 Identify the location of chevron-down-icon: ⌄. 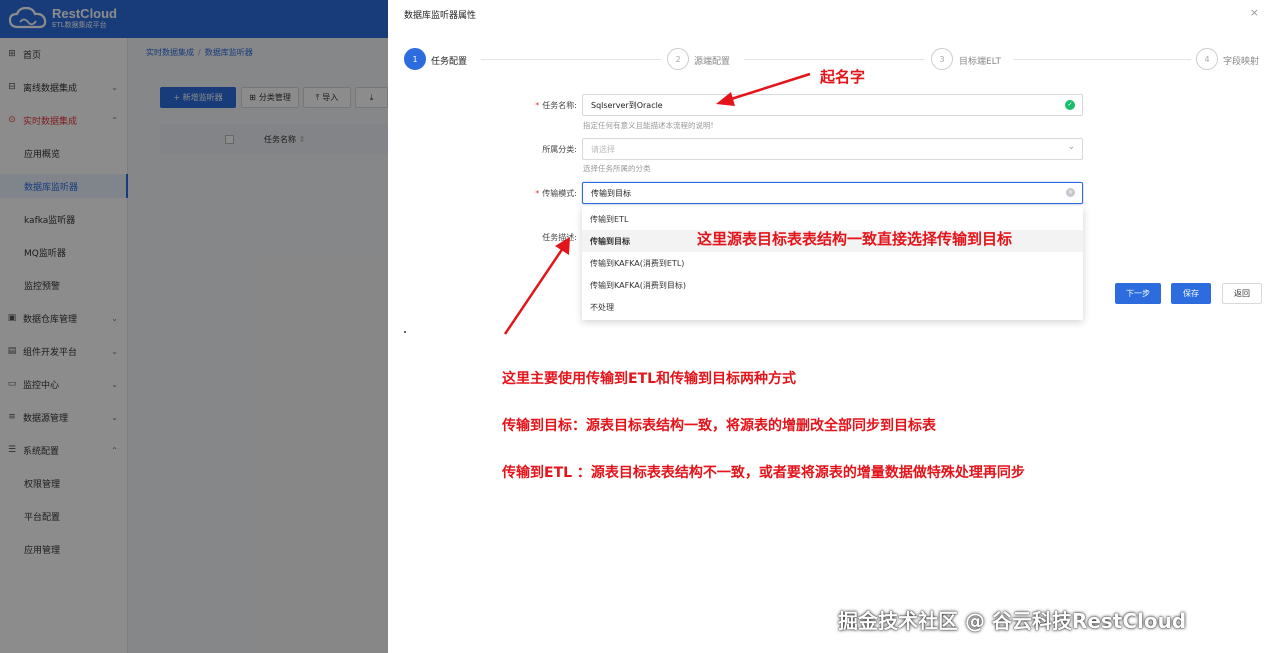
(1071, 147).